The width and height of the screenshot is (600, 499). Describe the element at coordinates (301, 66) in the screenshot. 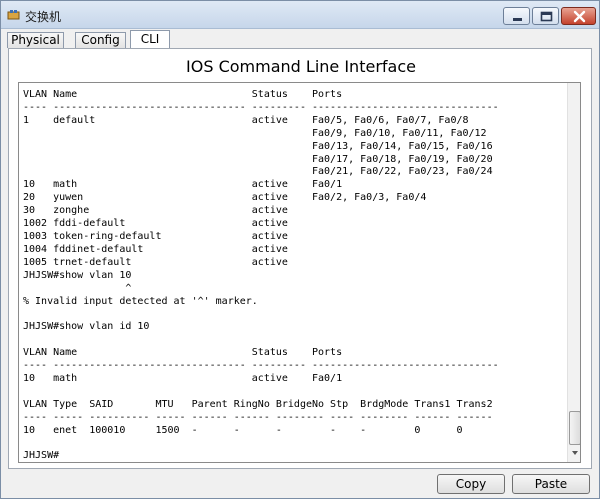

I see `cli-heading: IOS Command Line Interface` at that location.